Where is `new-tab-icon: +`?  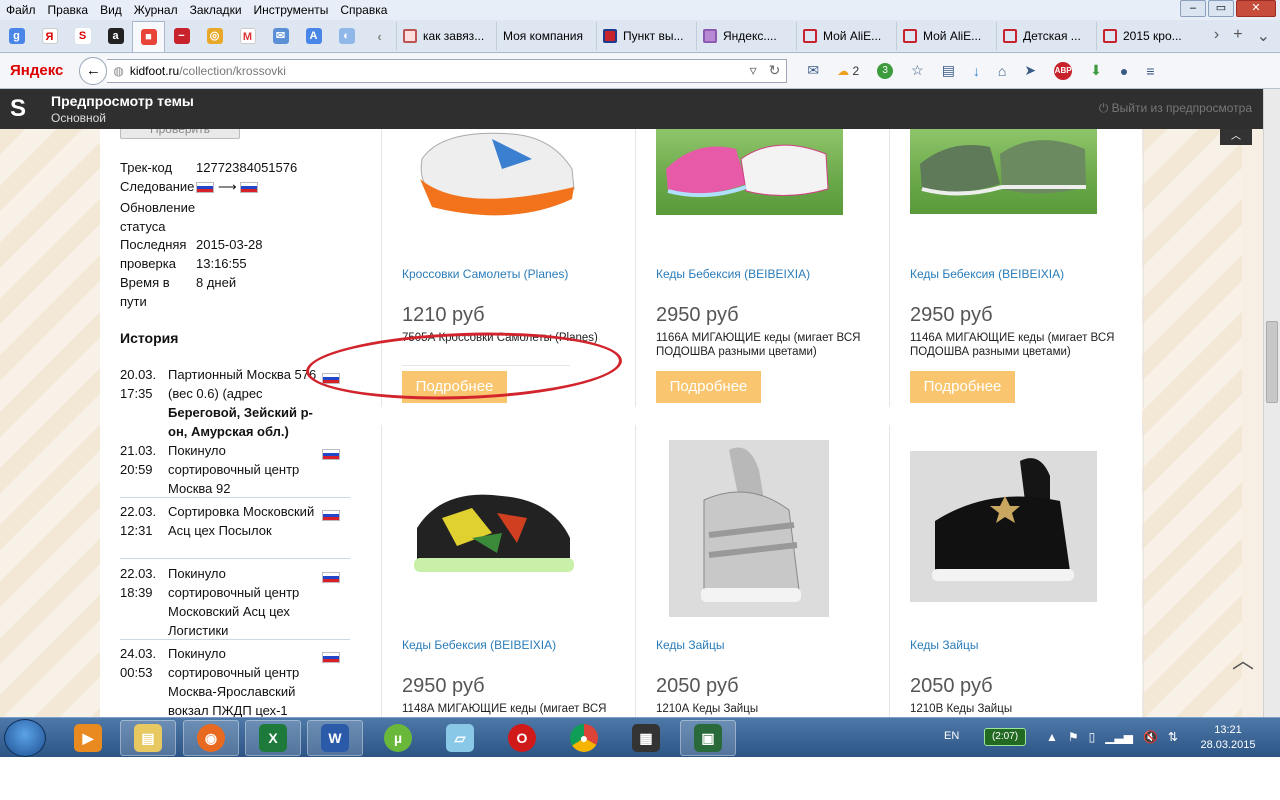
new-tab-icon: + is located at coordinates (1237, 36).